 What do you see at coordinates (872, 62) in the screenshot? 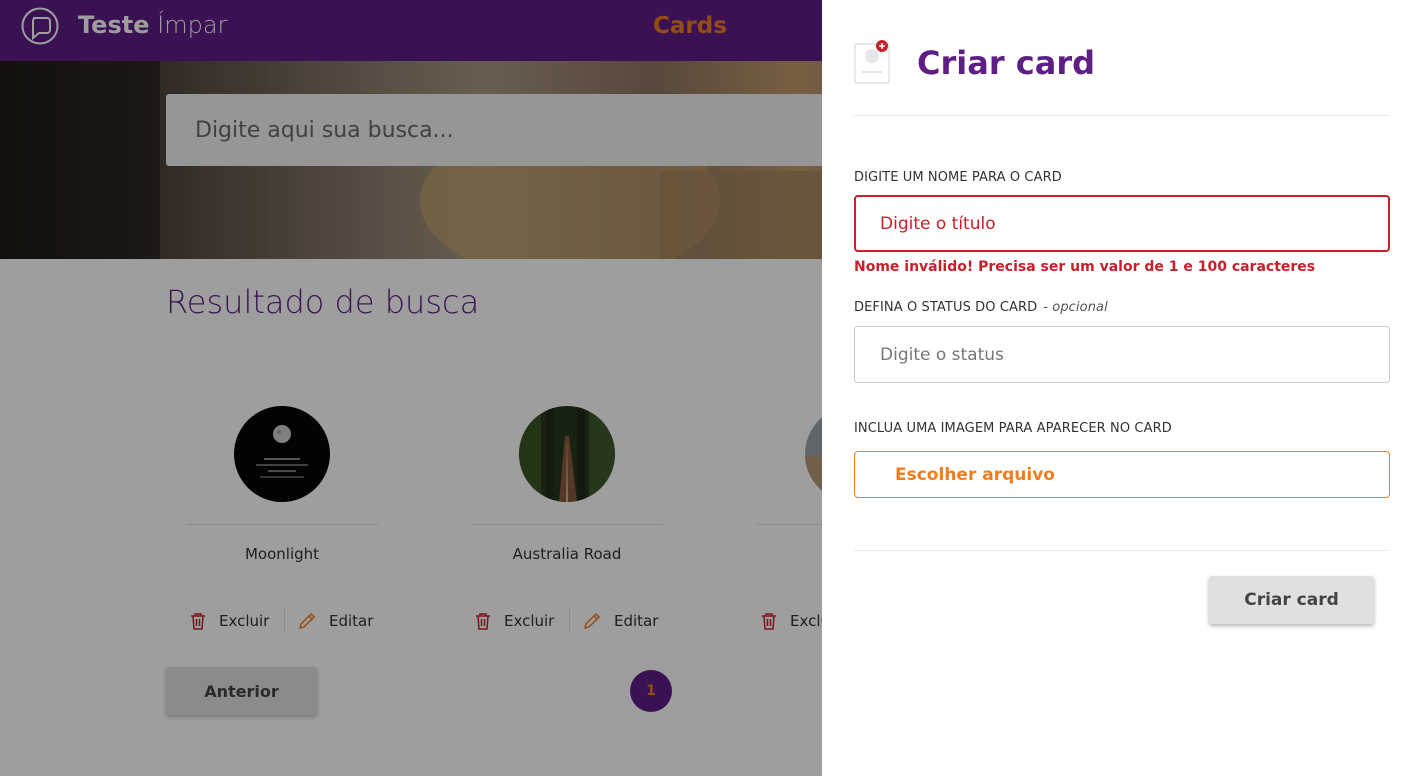
I see `card-add-icon` at bounding box center [872, 62].